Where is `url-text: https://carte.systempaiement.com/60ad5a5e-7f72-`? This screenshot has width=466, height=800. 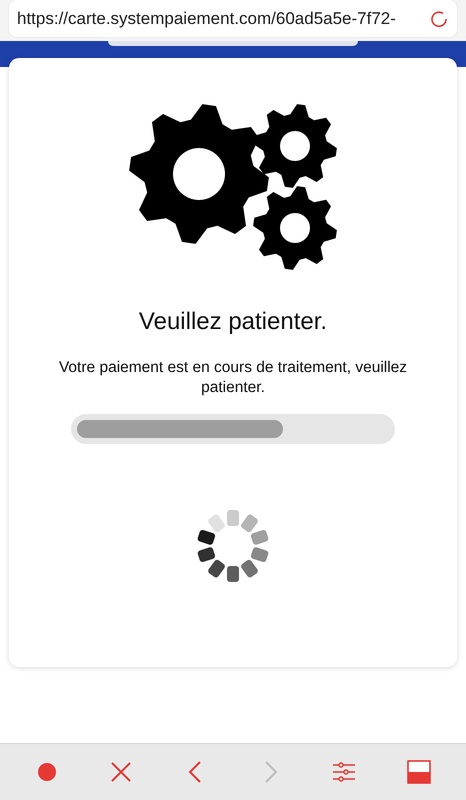
url-text: https://carte.systempaiement.com/60ad5a5e-7f72- is located at coordinates (207, 18).